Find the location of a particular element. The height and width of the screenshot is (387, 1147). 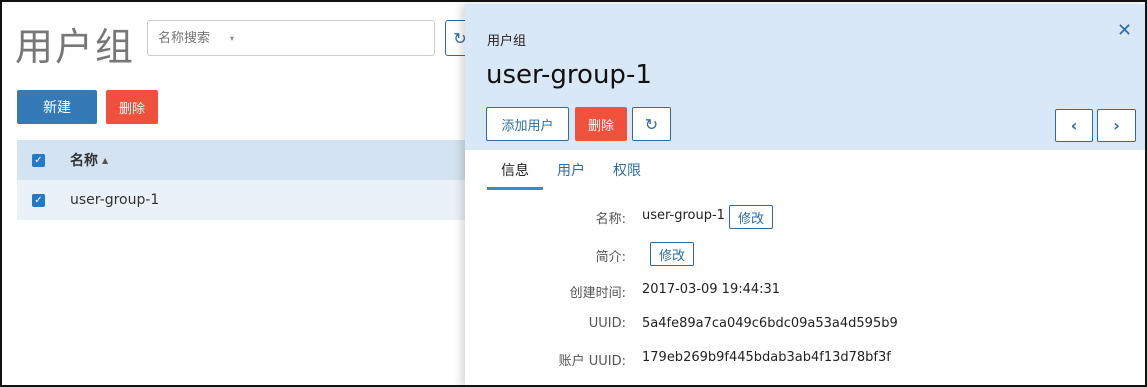

uuid-label: UUID: is located at coordinates (607, 323).